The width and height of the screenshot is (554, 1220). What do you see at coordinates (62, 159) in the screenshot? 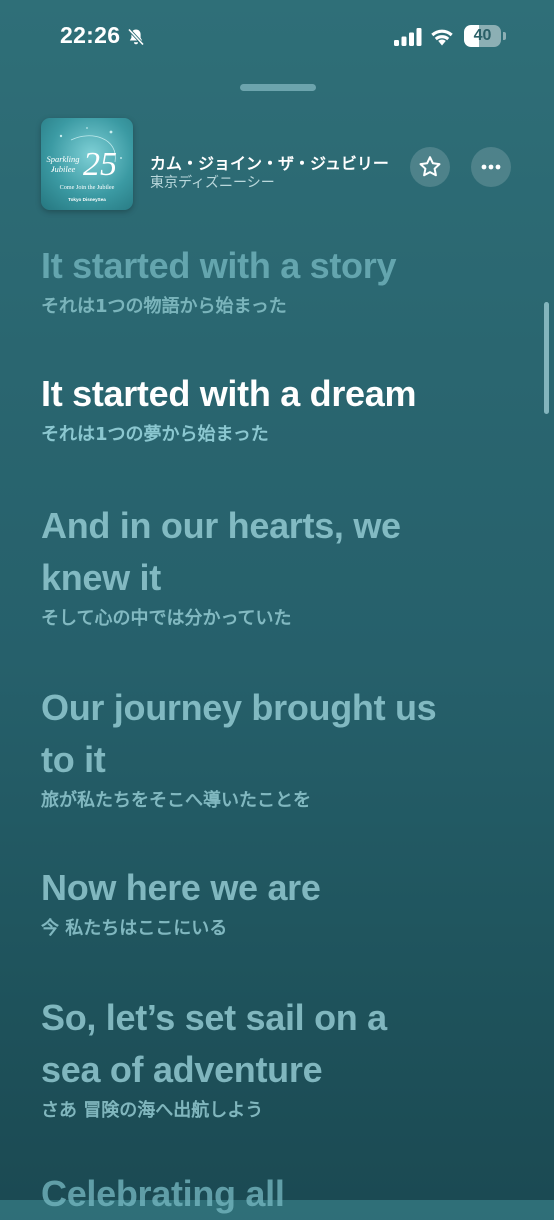
I see `artwork-sparkling-text: Sparkling` at bounding box center [62, 159].